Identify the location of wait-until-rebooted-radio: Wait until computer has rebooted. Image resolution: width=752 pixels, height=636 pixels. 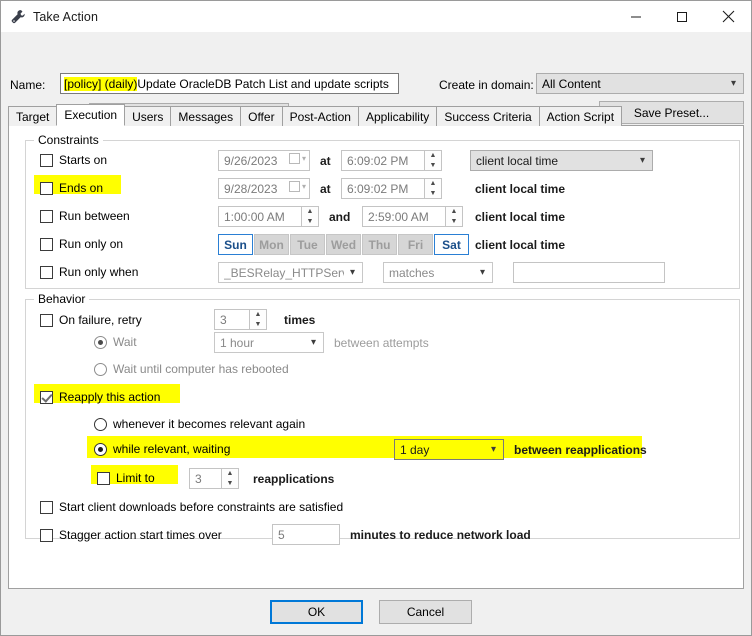
(191, 369).